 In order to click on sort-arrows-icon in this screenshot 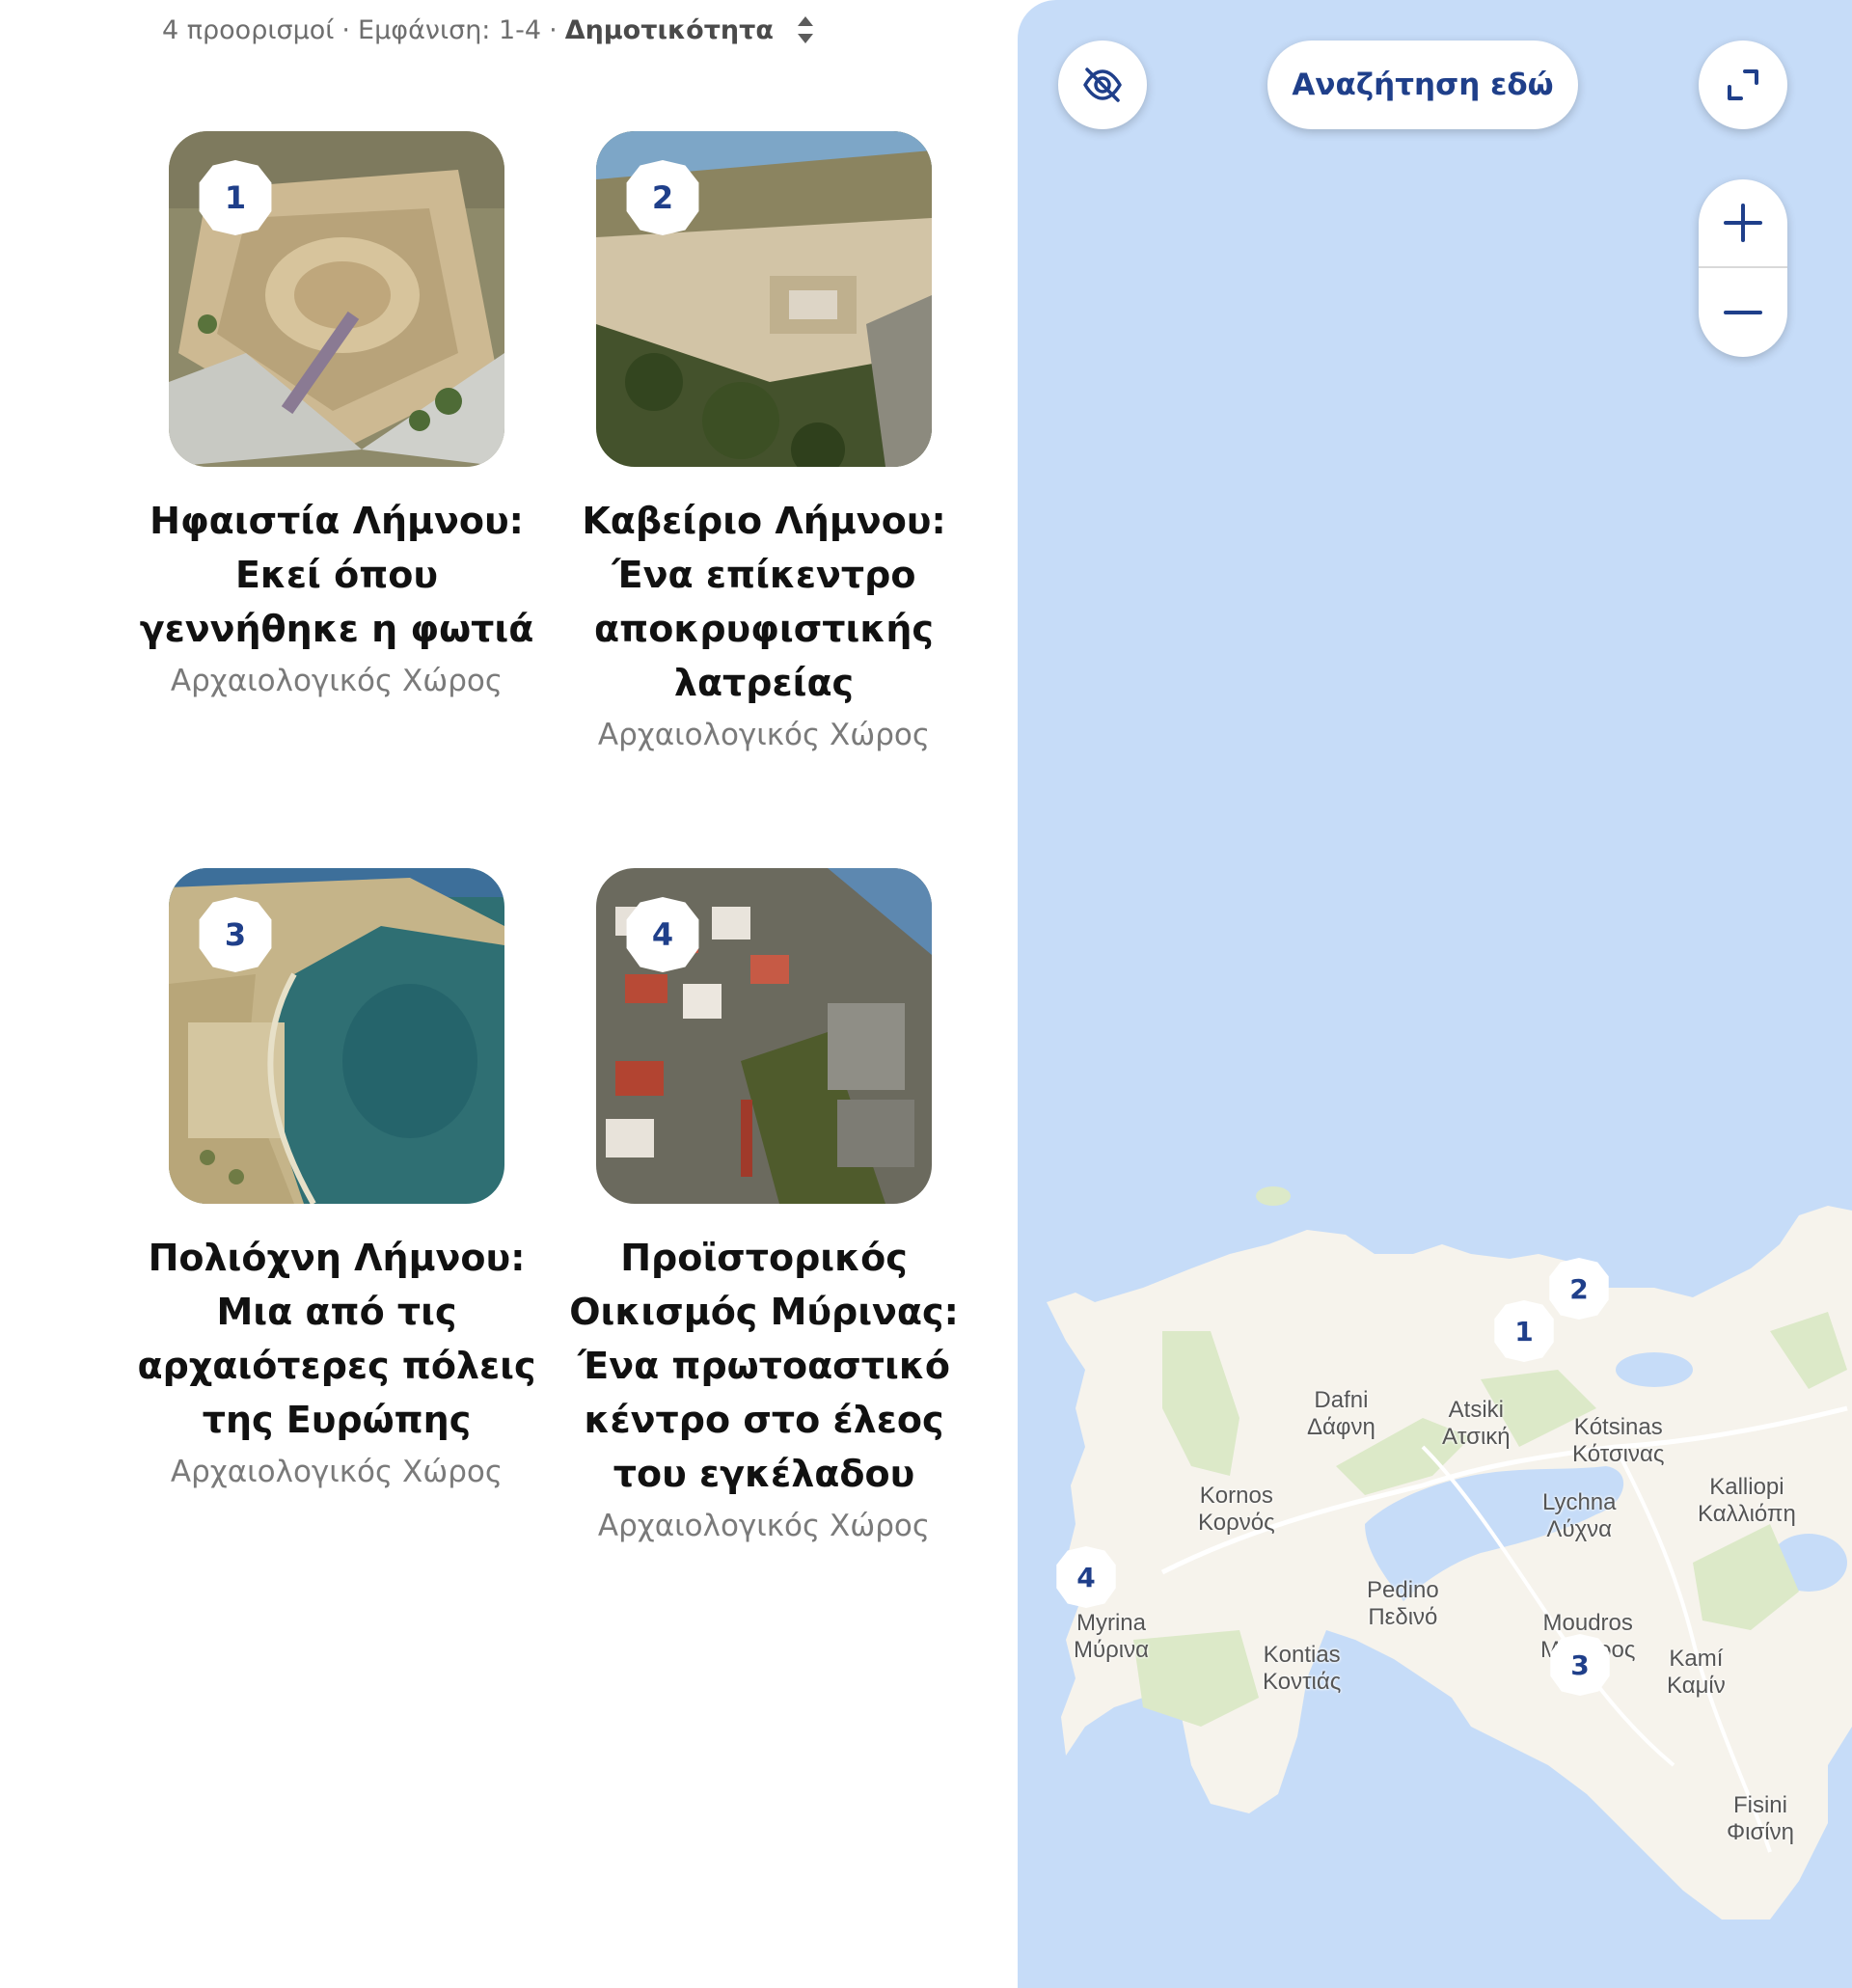, I will do `click(806, 30)`.